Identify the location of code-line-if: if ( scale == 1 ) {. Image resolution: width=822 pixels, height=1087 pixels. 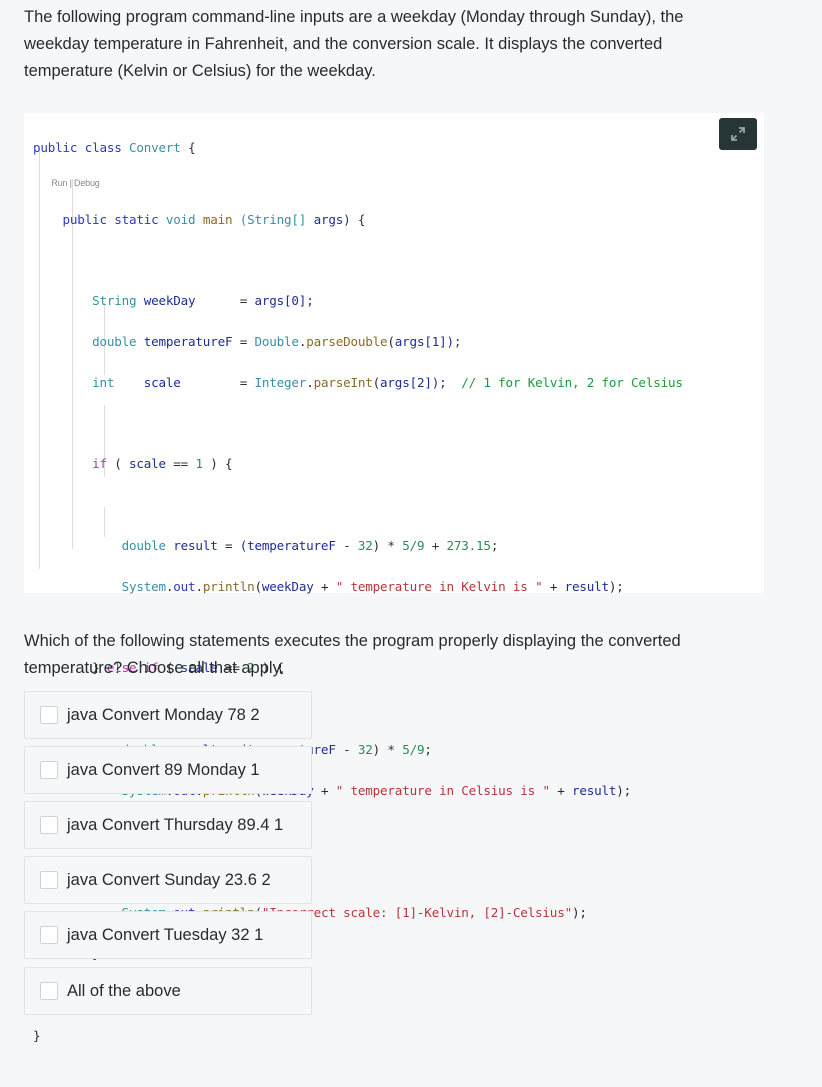
(162, 464).